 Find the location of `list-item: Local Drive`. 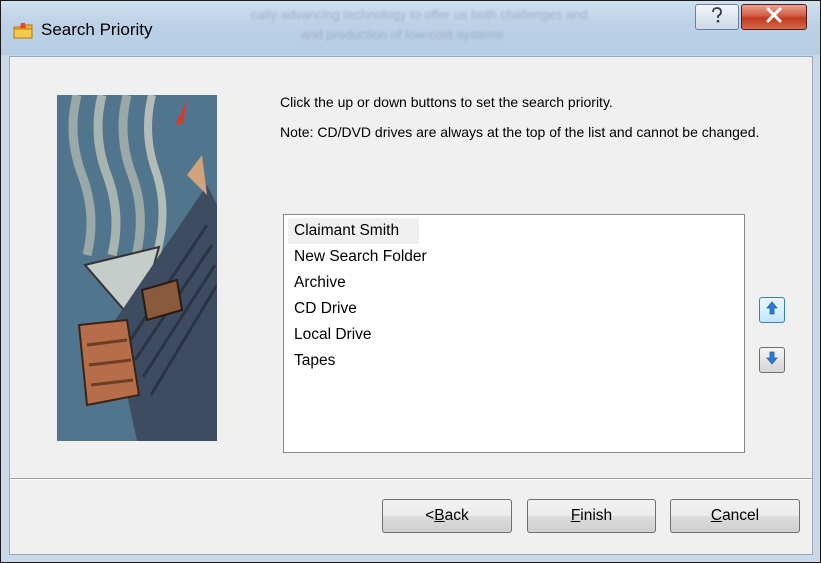

list-item: Local Drive is located at coordinates (514, 335).